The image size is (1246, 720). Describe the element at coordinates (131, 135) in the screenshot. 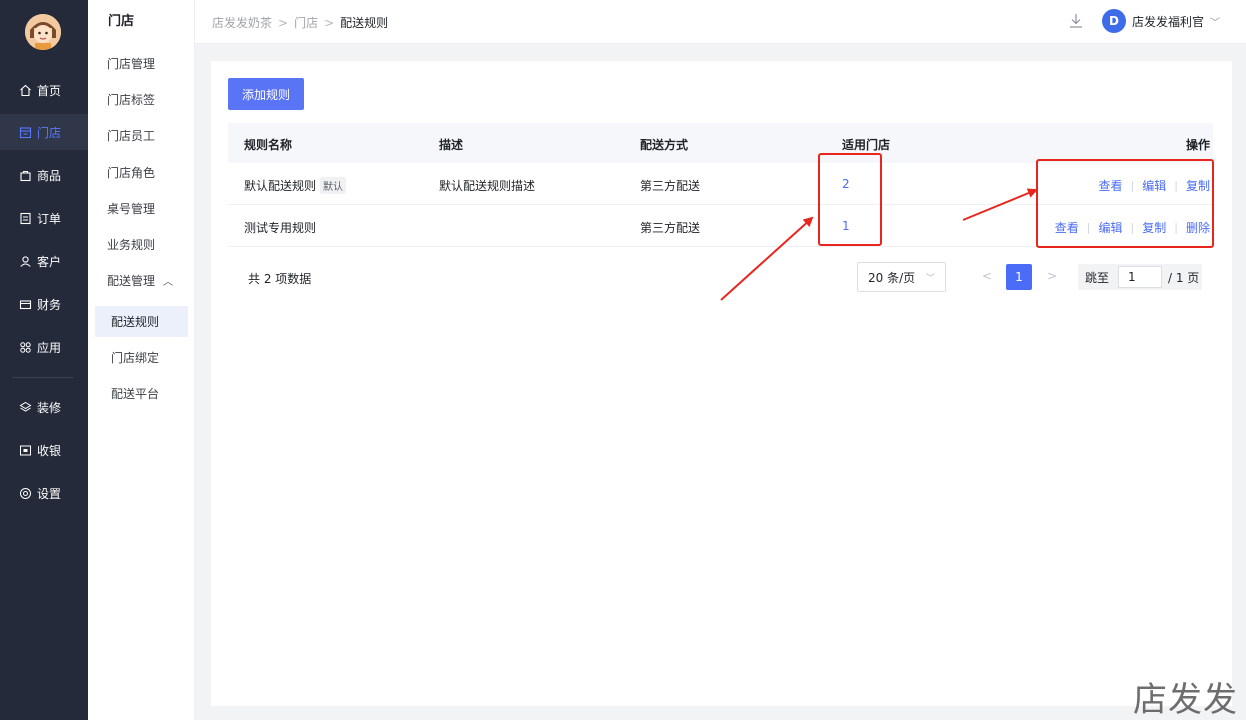

I see `submenu-item-store-staff: 门店员工` at that location.